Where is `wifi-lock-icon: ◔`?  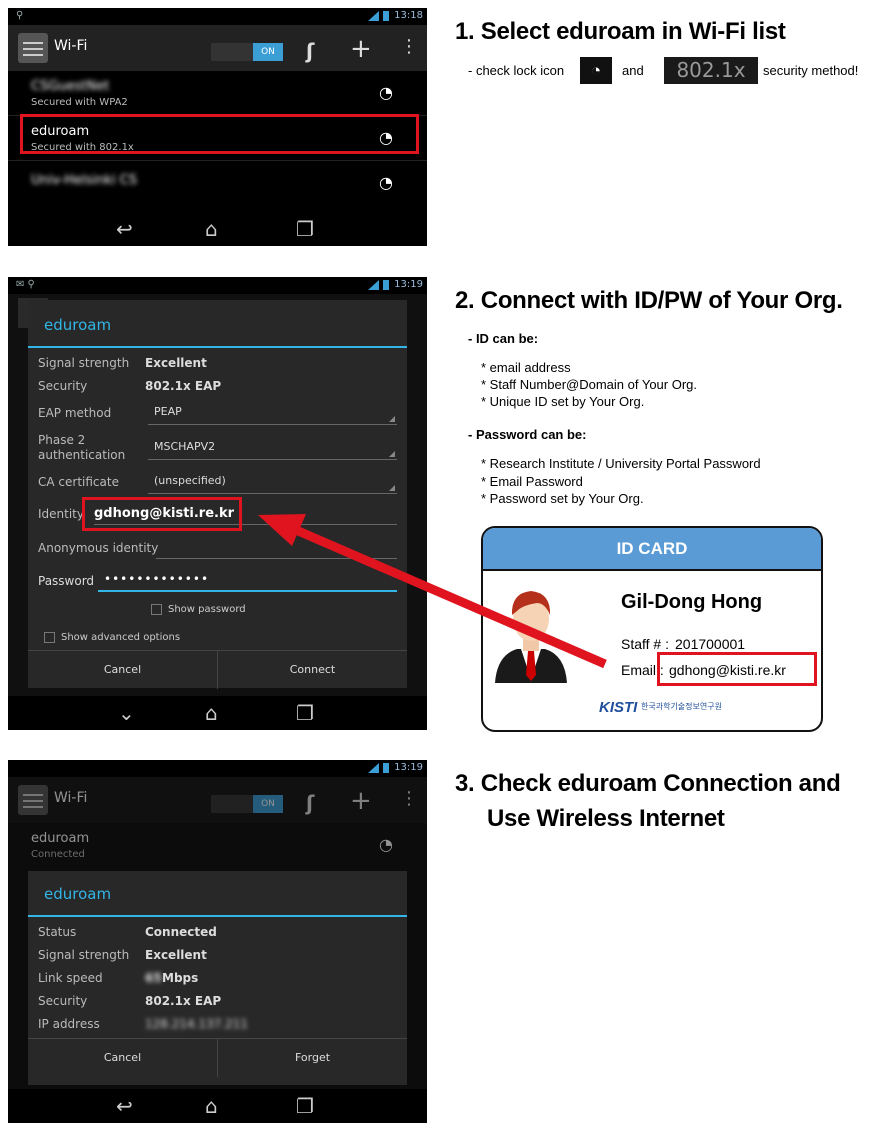
wifi-lock-icon: ◔ is located at coordinates (386, 844).